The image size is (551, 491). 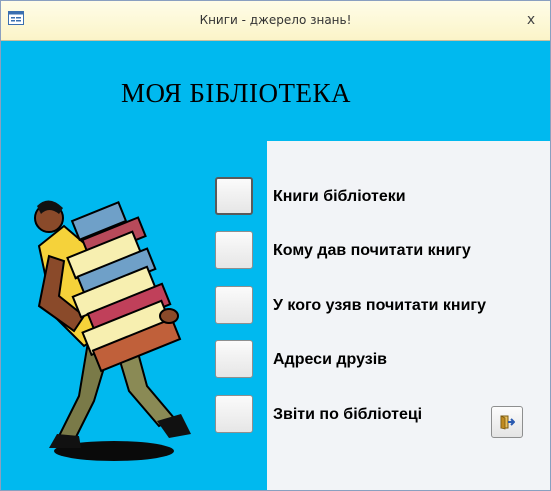 What do you see at coordinates (379, 306) in the screenshot?
I see `menu-label-borrowed-books: У кого узяв почитати книгу` at bounding box center [379, 306].